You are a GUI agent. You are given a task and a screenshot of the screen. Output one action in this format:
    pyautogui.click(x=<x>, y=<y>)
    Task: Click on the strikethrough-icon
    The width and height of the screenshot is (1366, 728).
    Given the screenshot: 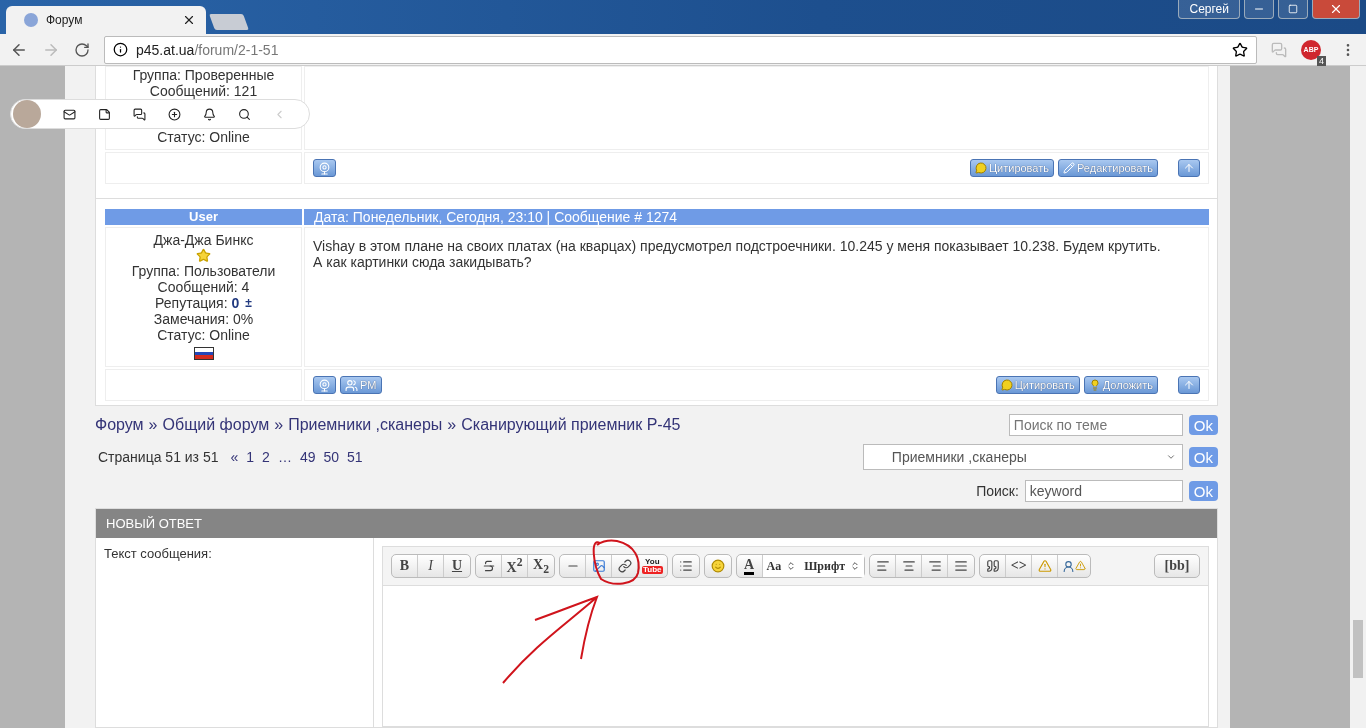 What is the action you would take?
    pyautogui.click(x=488, y=566)
    